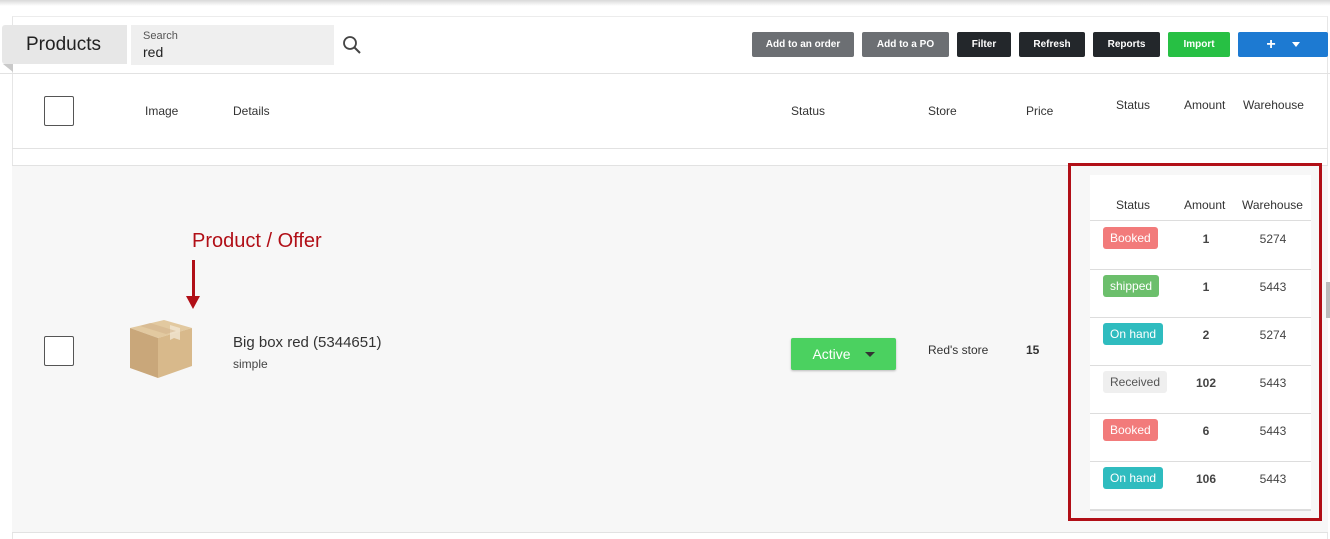 This screenshot has height=539, width=1330. I want to click on store-name: Red's store, so click(958, 350).